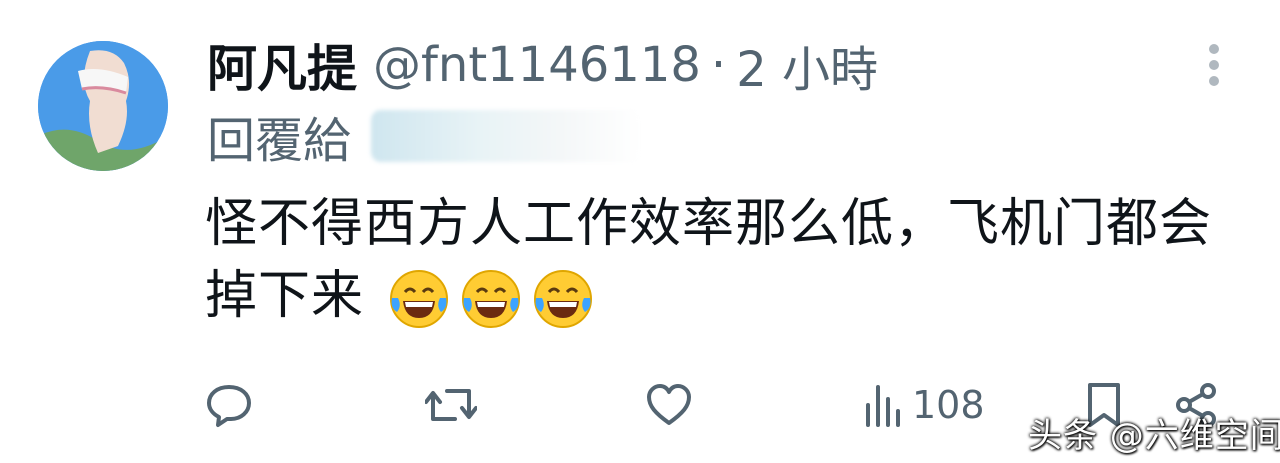  I want to click on views-icon, so click(883, 406).